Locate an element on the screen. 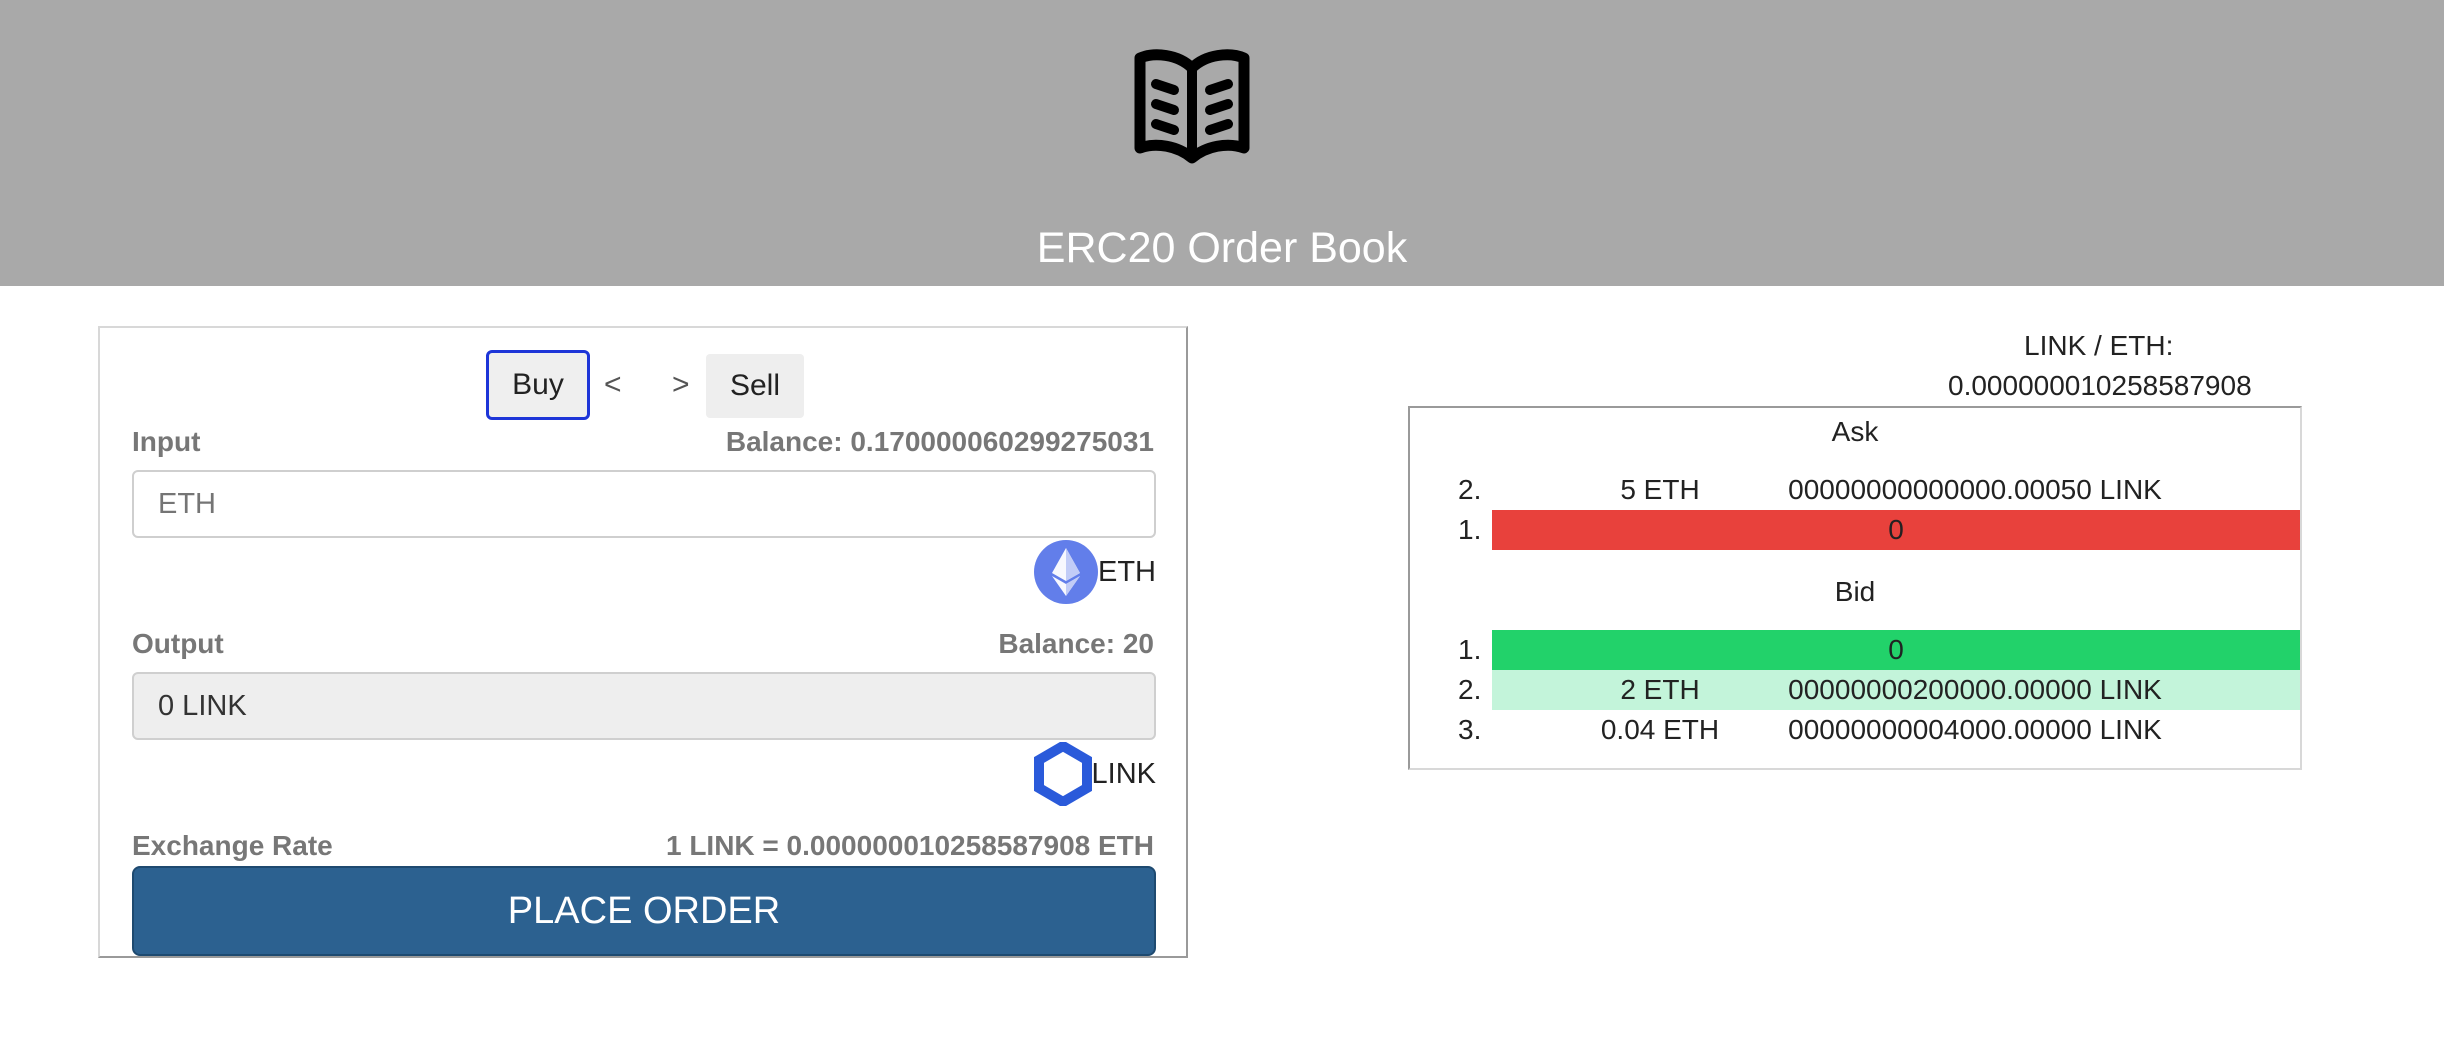  buy-button: Buy is located at coordinates (538, 385).